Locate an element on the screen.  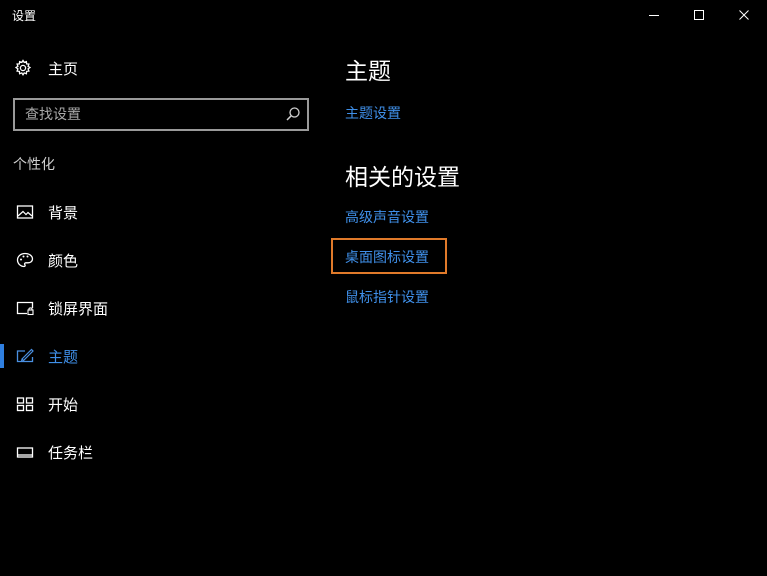
sidebar-home: 主页 is located at coordinates (46, 68).